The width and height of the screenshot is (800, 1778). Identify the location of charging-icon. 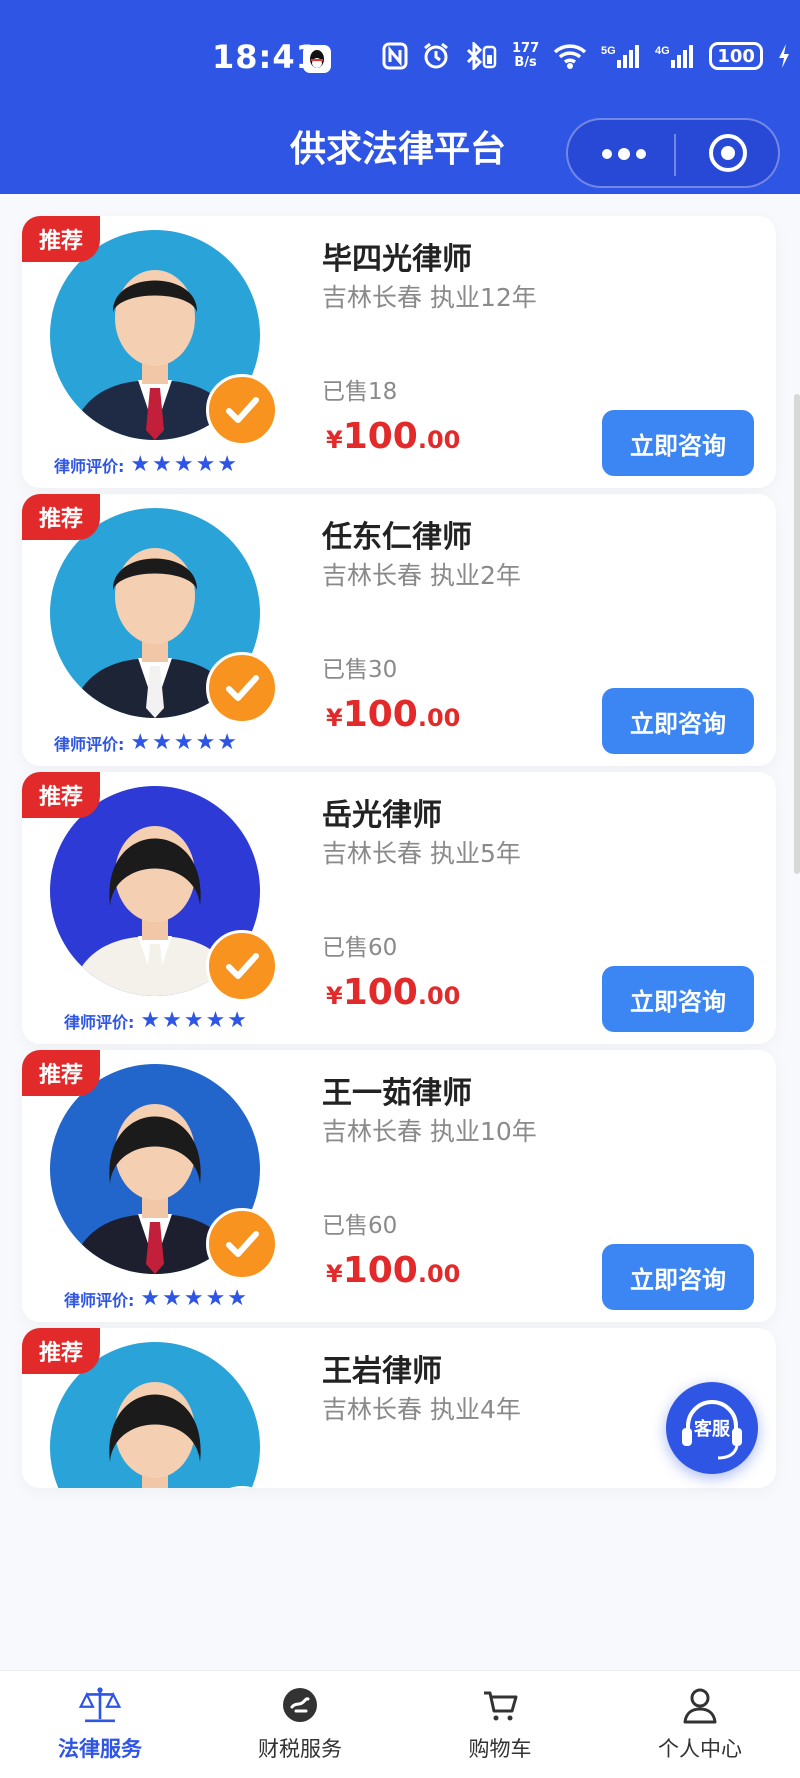
(784, 56).